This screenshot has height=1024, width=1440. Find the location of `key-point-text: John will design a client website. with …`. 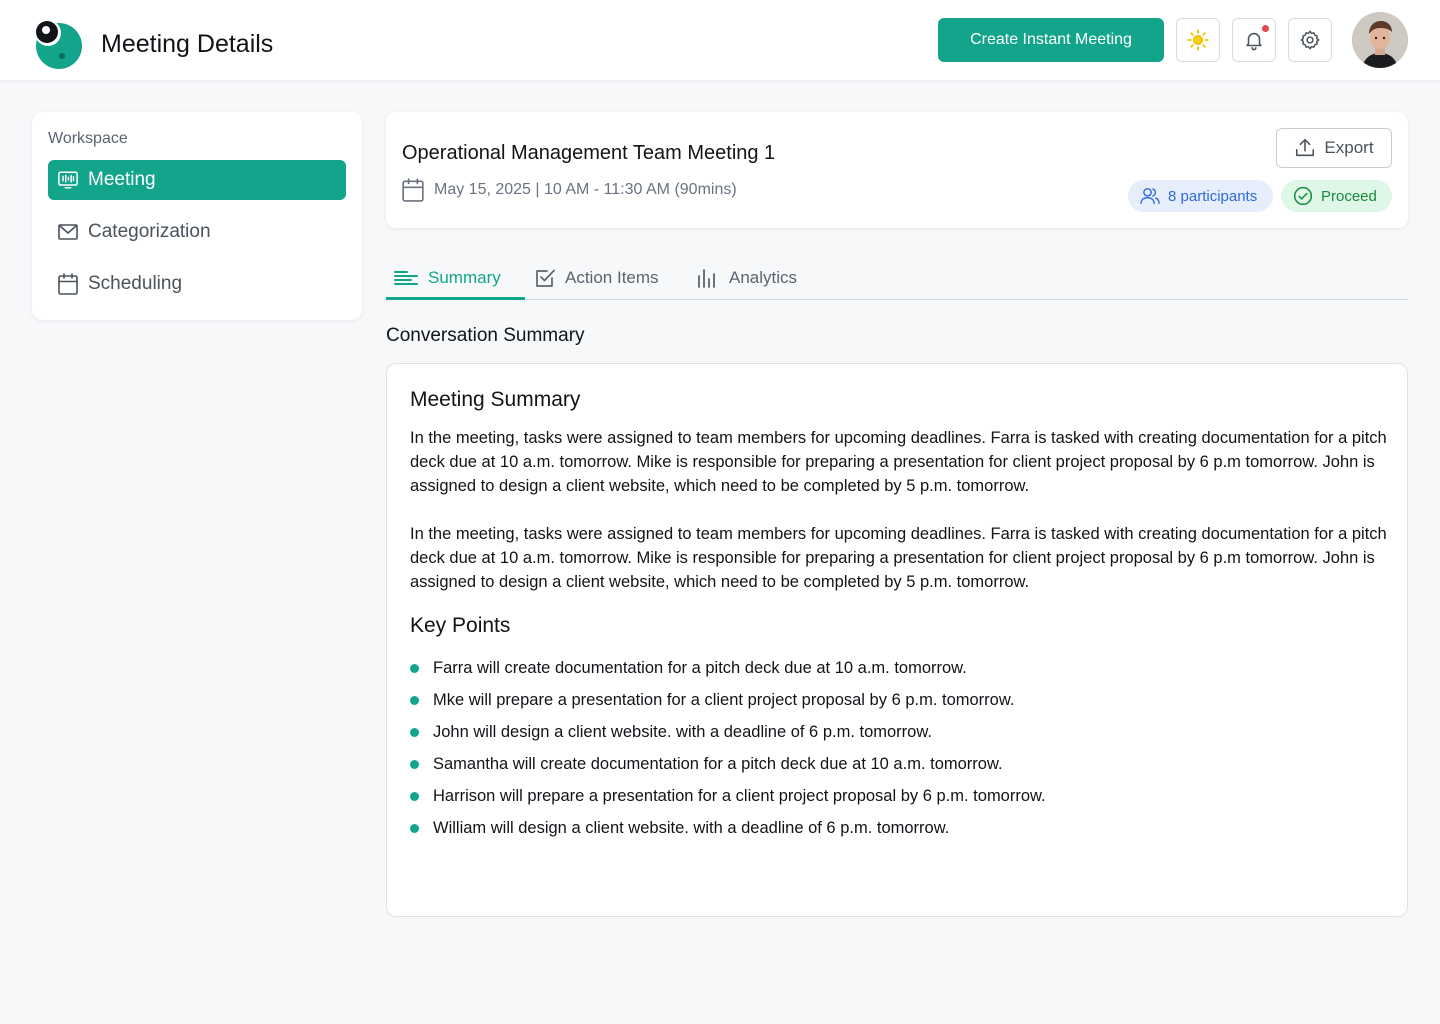

key-point-text: John will design a client website. with … is located at coordinates (682, 731).